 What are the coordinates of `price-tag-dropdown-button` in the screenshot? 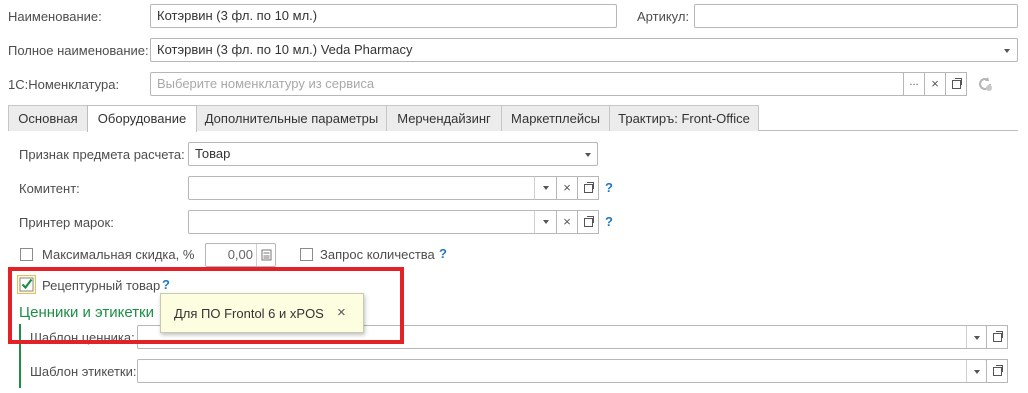 It's located at (976, 337).